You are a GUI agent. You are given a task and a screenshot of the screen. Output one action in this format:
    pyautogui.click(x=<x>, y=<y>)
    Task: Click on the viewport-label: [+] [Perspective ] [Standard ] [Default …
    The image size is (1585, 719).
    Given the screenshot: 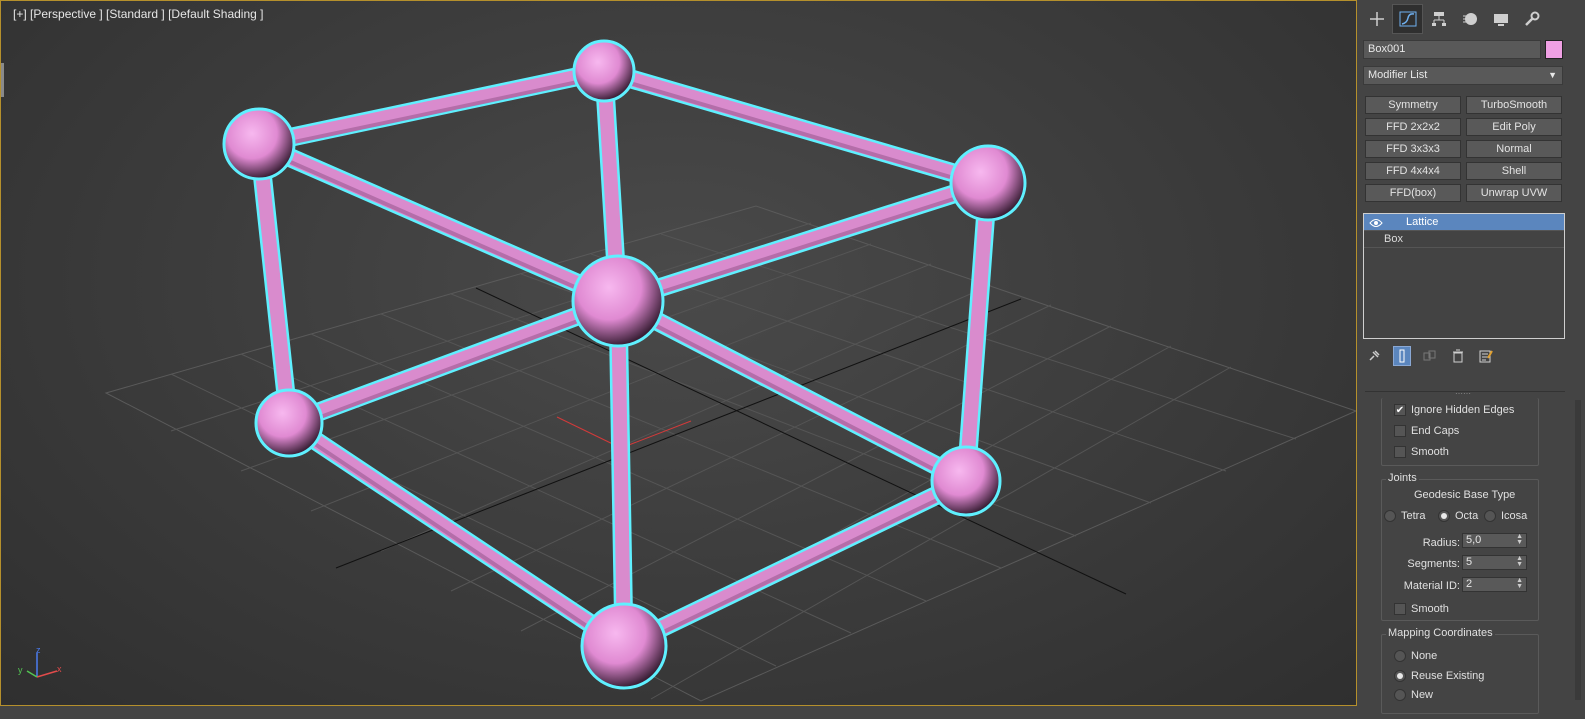 What is the action you would take?
    pyautogui.click(x=138, y=14)
    